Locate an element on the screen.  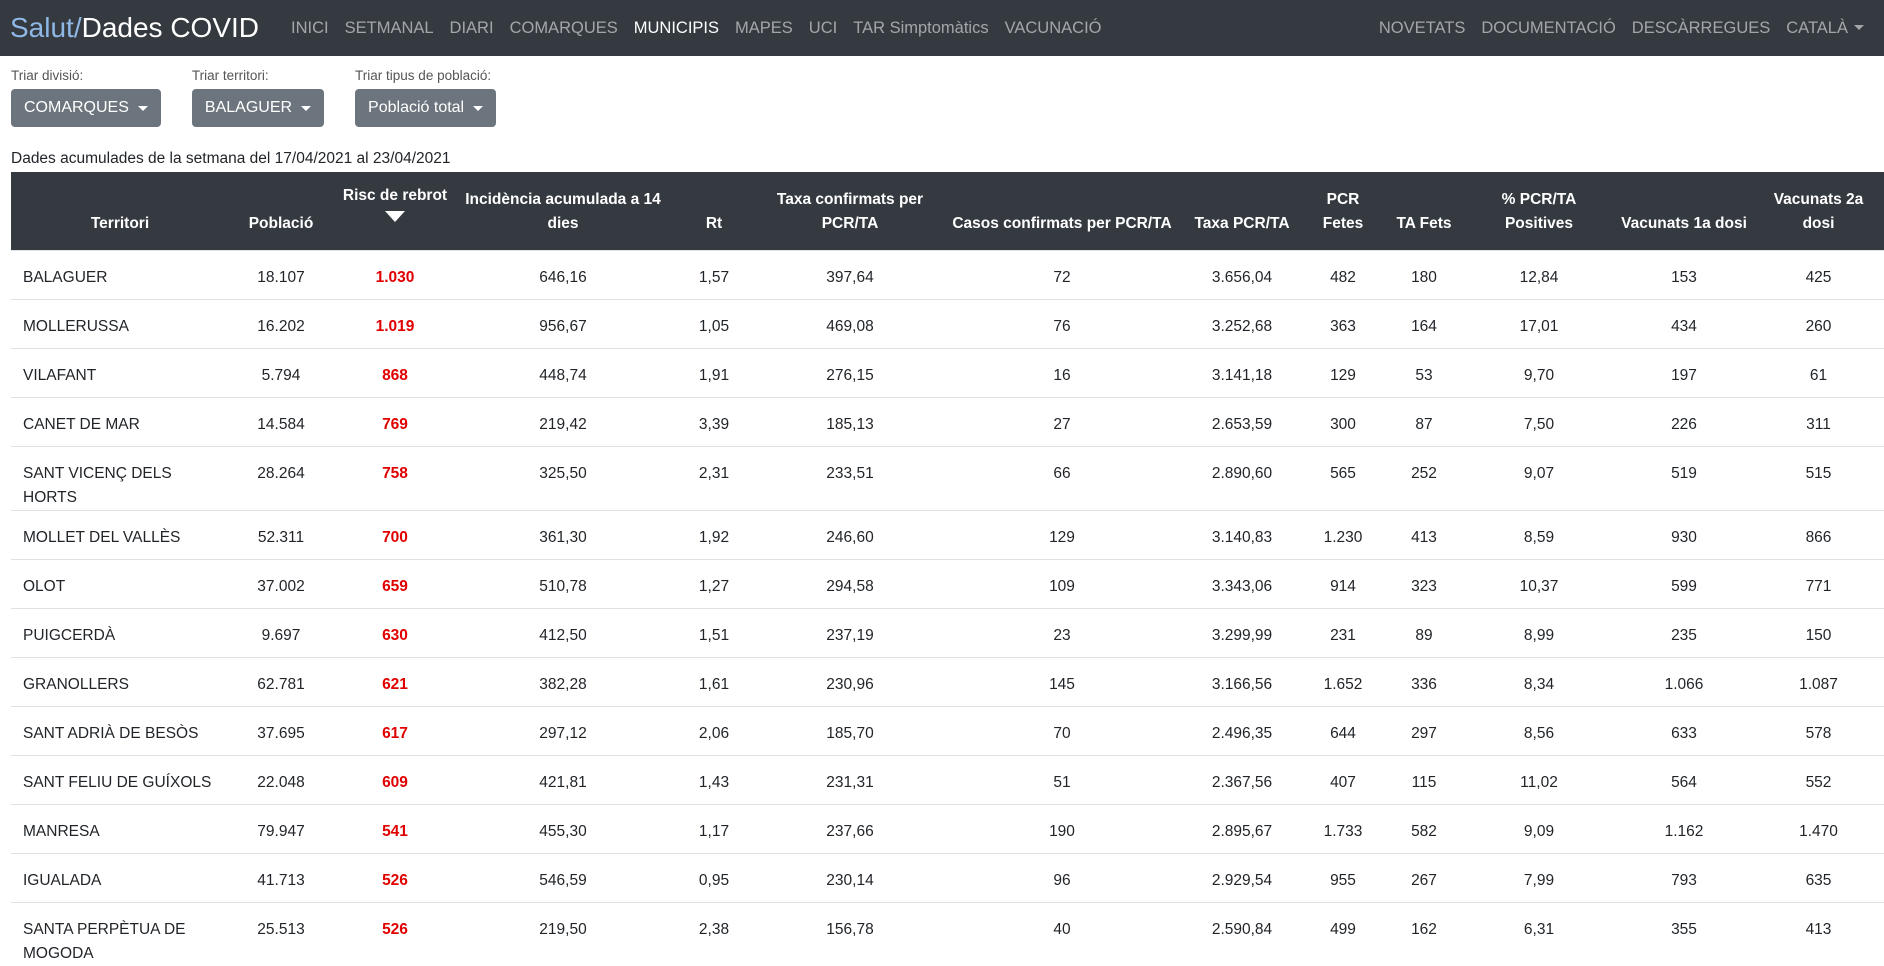
col-header-taxa-confirmats: Taxa confirmats per PCR/TA is located at coordinates (850, 211).